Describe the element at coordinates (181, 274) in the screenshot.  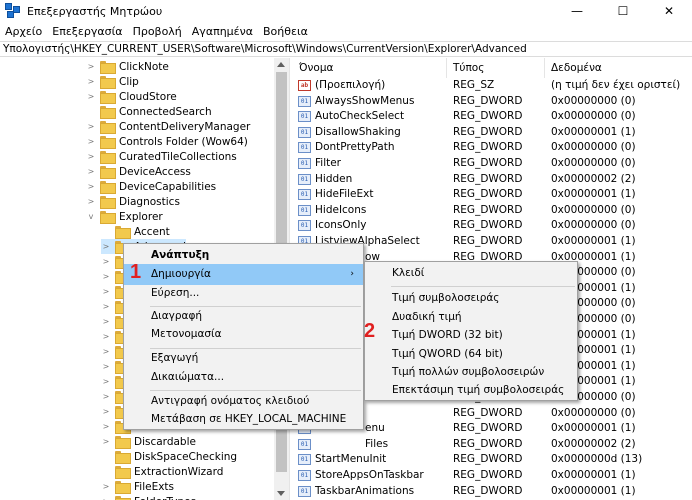
I see `menu-new-label: Δημιουργία` at that location.